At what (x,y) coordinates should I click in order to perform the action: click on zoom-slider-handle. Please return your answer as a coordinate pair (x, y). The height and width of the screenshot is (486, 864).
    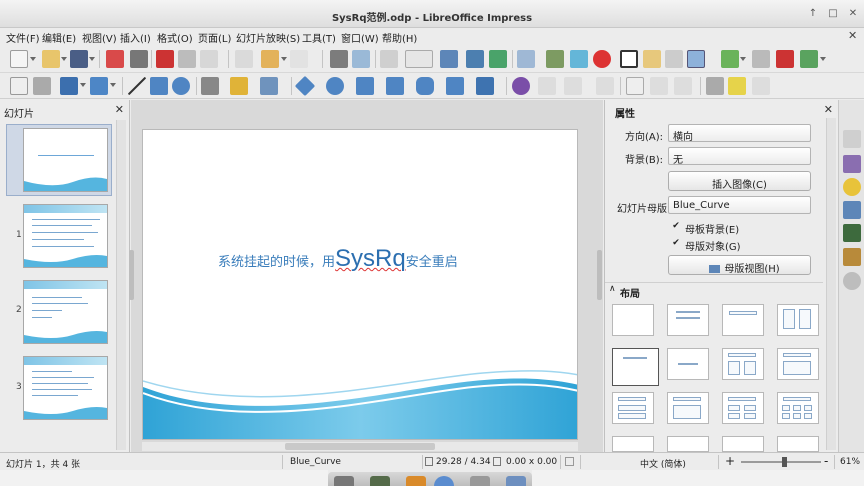
    Looking at the image, I should click on (784, 462).